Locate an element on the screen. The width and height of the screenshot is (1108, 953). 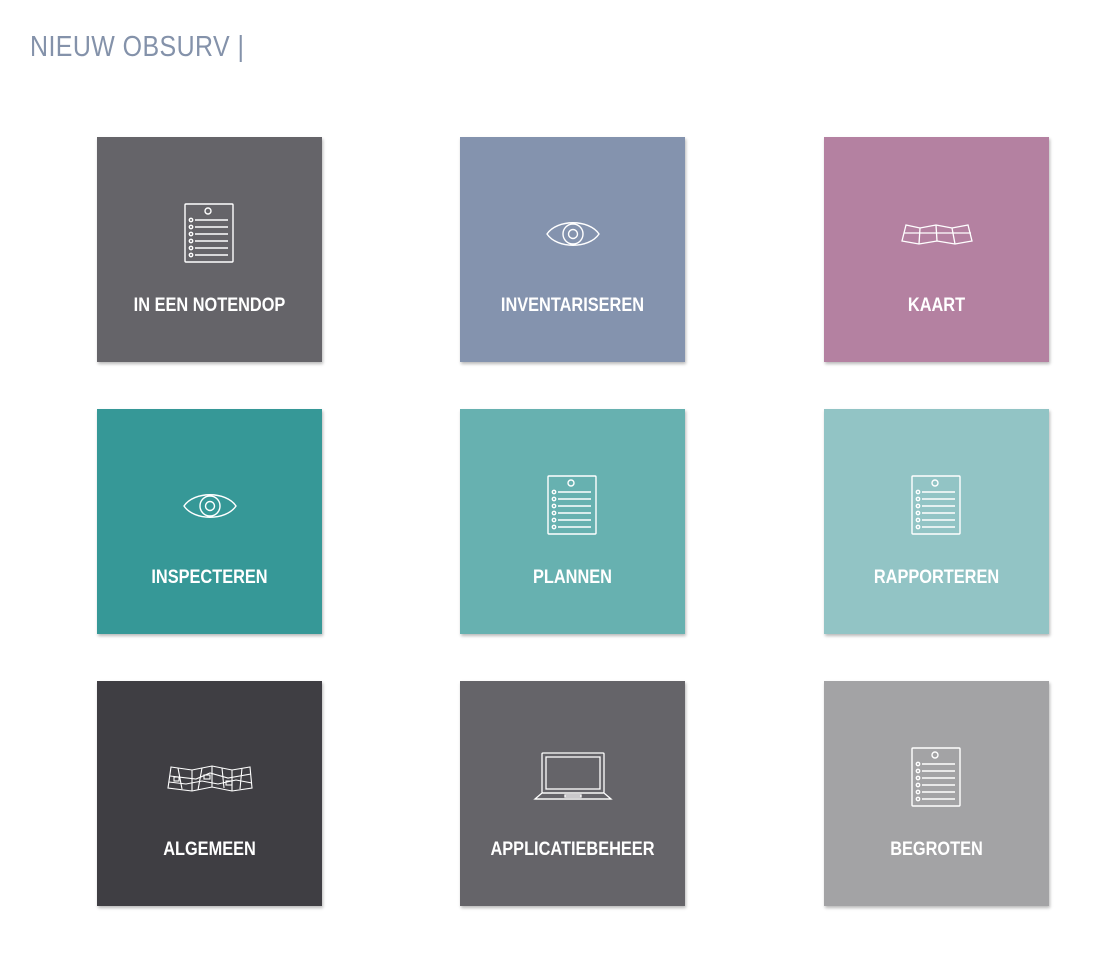
folded-map-icon is located at coordinates (936, 234).